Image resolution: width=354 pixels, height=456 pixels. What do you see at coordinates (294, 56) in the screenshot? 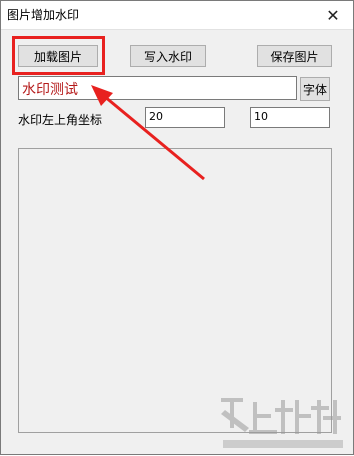
I see `save-image-button: 保存图片` at bounding box center [294, 56].